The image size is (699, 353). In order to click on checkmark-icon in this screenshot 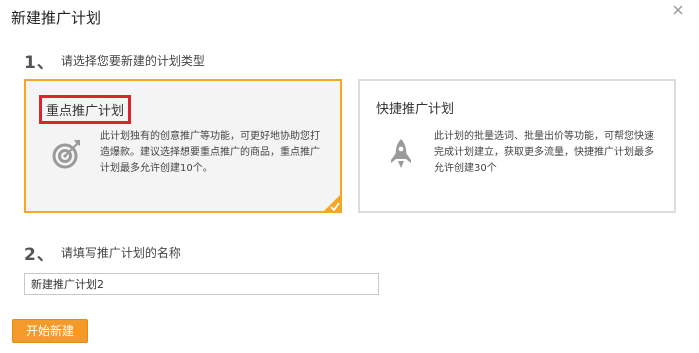, I will do `click(332, 203)`.